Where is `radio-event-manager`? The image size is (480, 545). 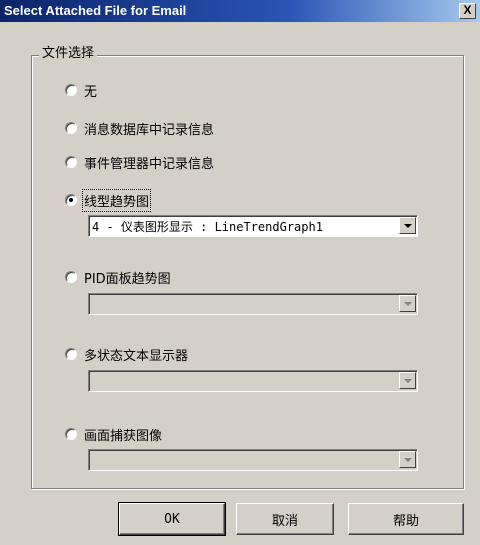 radio-event-manager is located at coordinates (71, 162).